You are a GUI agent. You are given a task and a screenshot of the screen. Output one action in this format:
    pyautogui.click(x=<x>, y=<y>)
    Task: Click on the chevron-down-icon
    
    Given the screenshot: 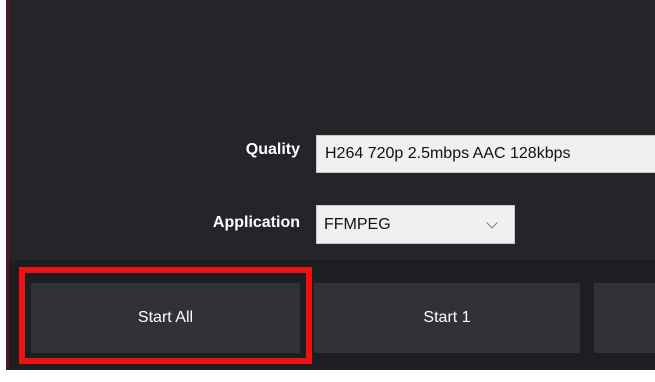 What is the action you would take?
    pyautogui.click(x=492, y=223)
    